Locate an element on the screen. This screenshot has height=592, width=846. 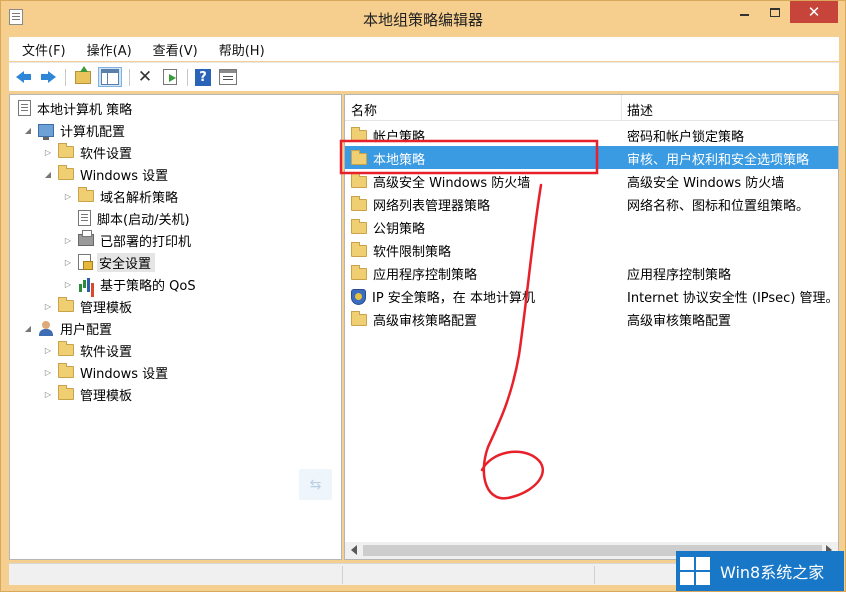
item-description: 密码和帐户锁定策略 is located at coordinates (686, 137).